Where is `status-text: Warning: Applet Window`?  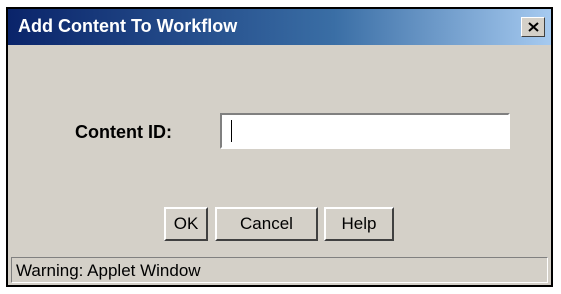 status-text: Warning: Applet Window is located at coordinates (108, 270).